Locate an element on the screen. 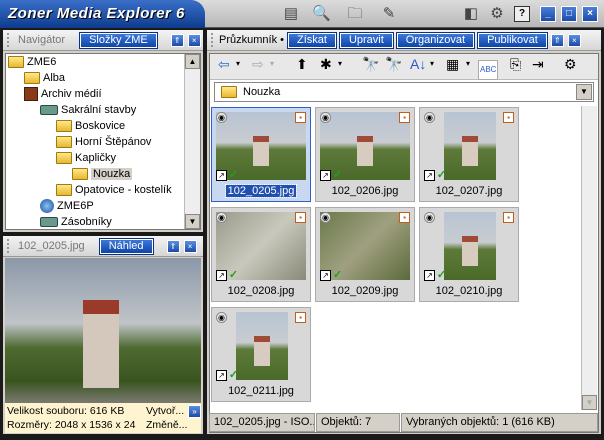 The height and width of the screenshot is (440, 604). tree-item: Alba is located at coordinates (44, 78).